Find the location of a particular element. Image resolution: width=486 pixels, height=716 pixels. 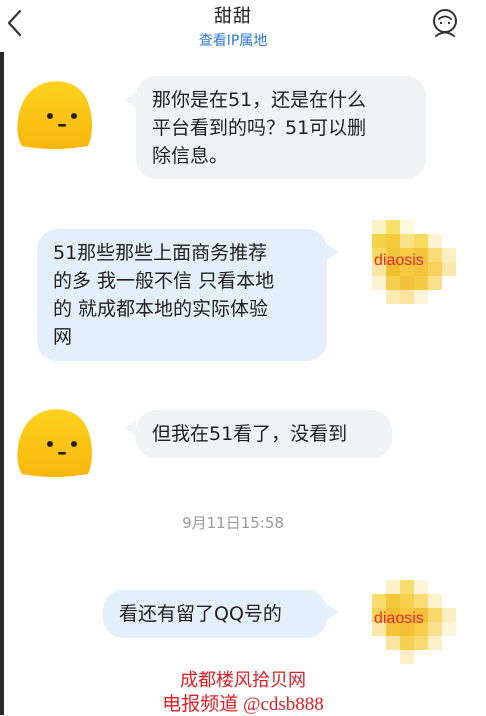

message-line: 除信息。 is located at coordinates (190, 156).